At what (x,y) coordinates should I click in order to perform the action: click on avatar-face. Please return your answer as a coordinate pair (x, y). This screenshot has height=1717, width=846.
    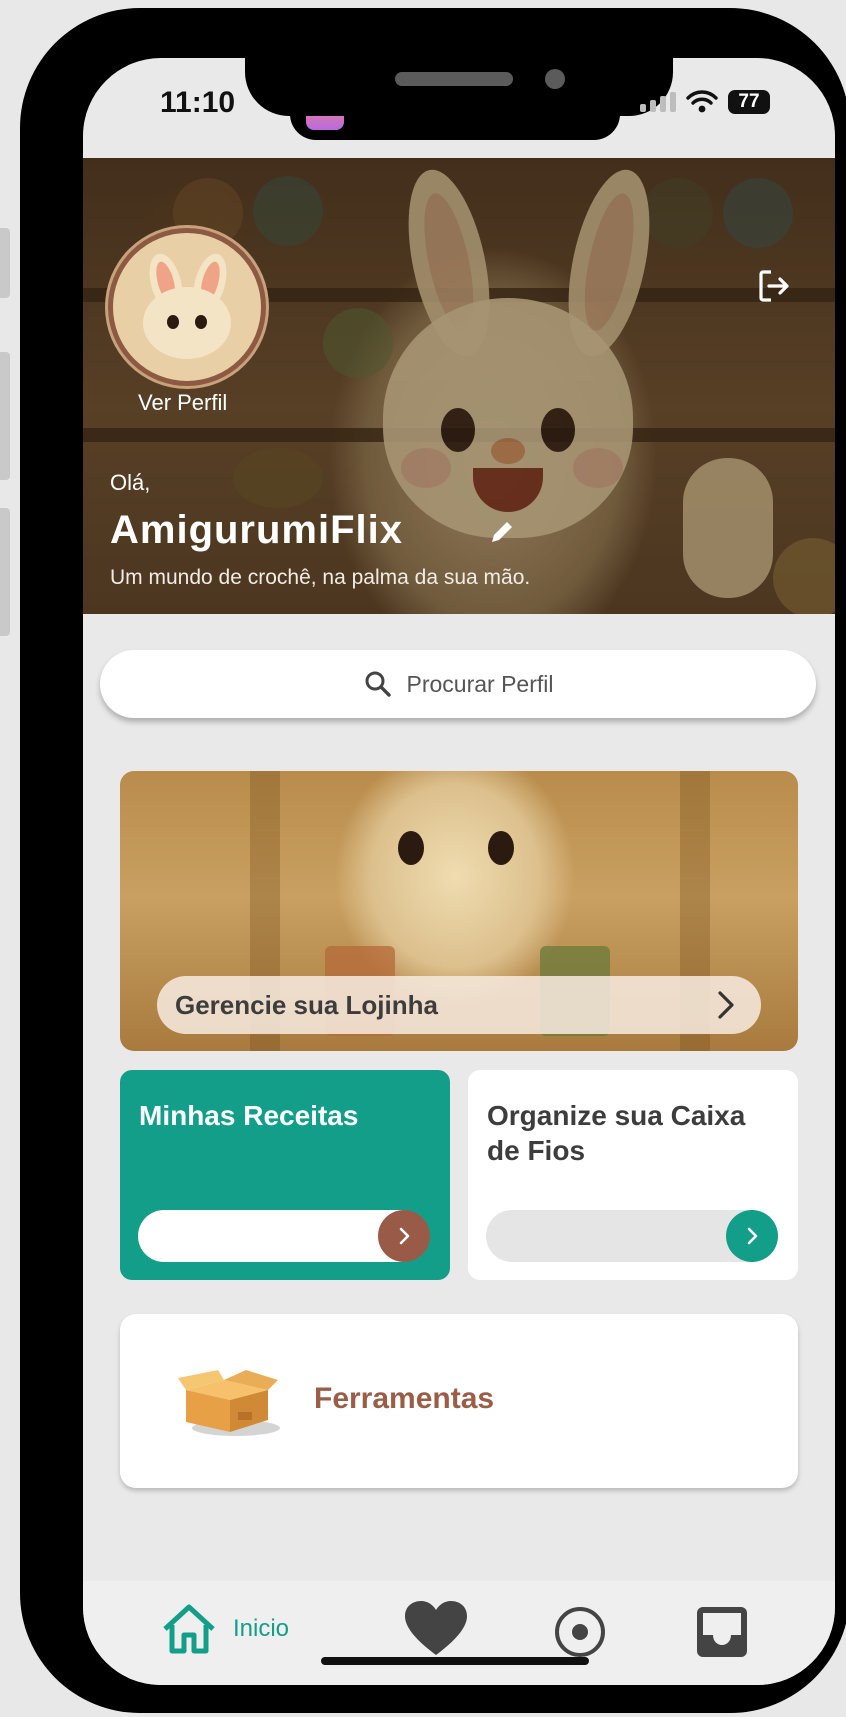
    Looking at the image, I should click on (187, 323).